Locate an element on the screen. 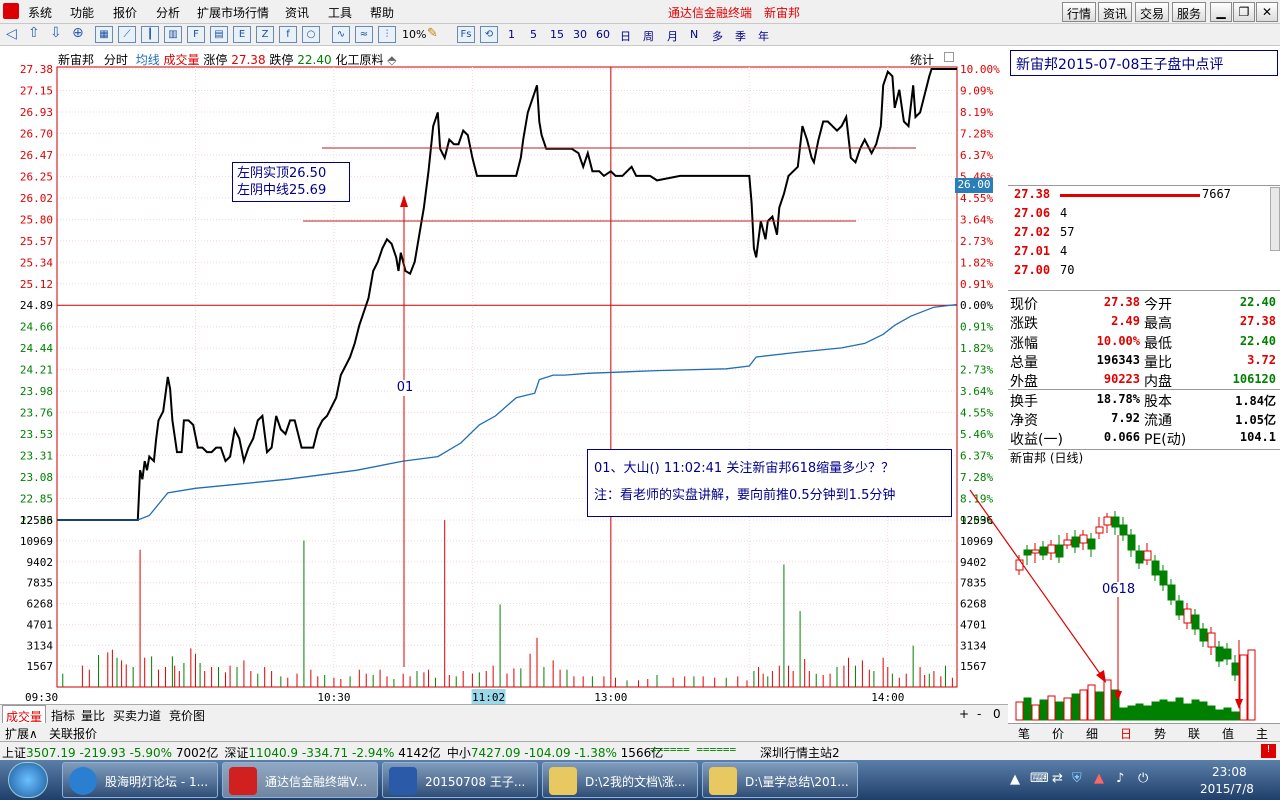 This screenshot has height=800, width=1280. start-button-icon is located at coordinates (28, 780).